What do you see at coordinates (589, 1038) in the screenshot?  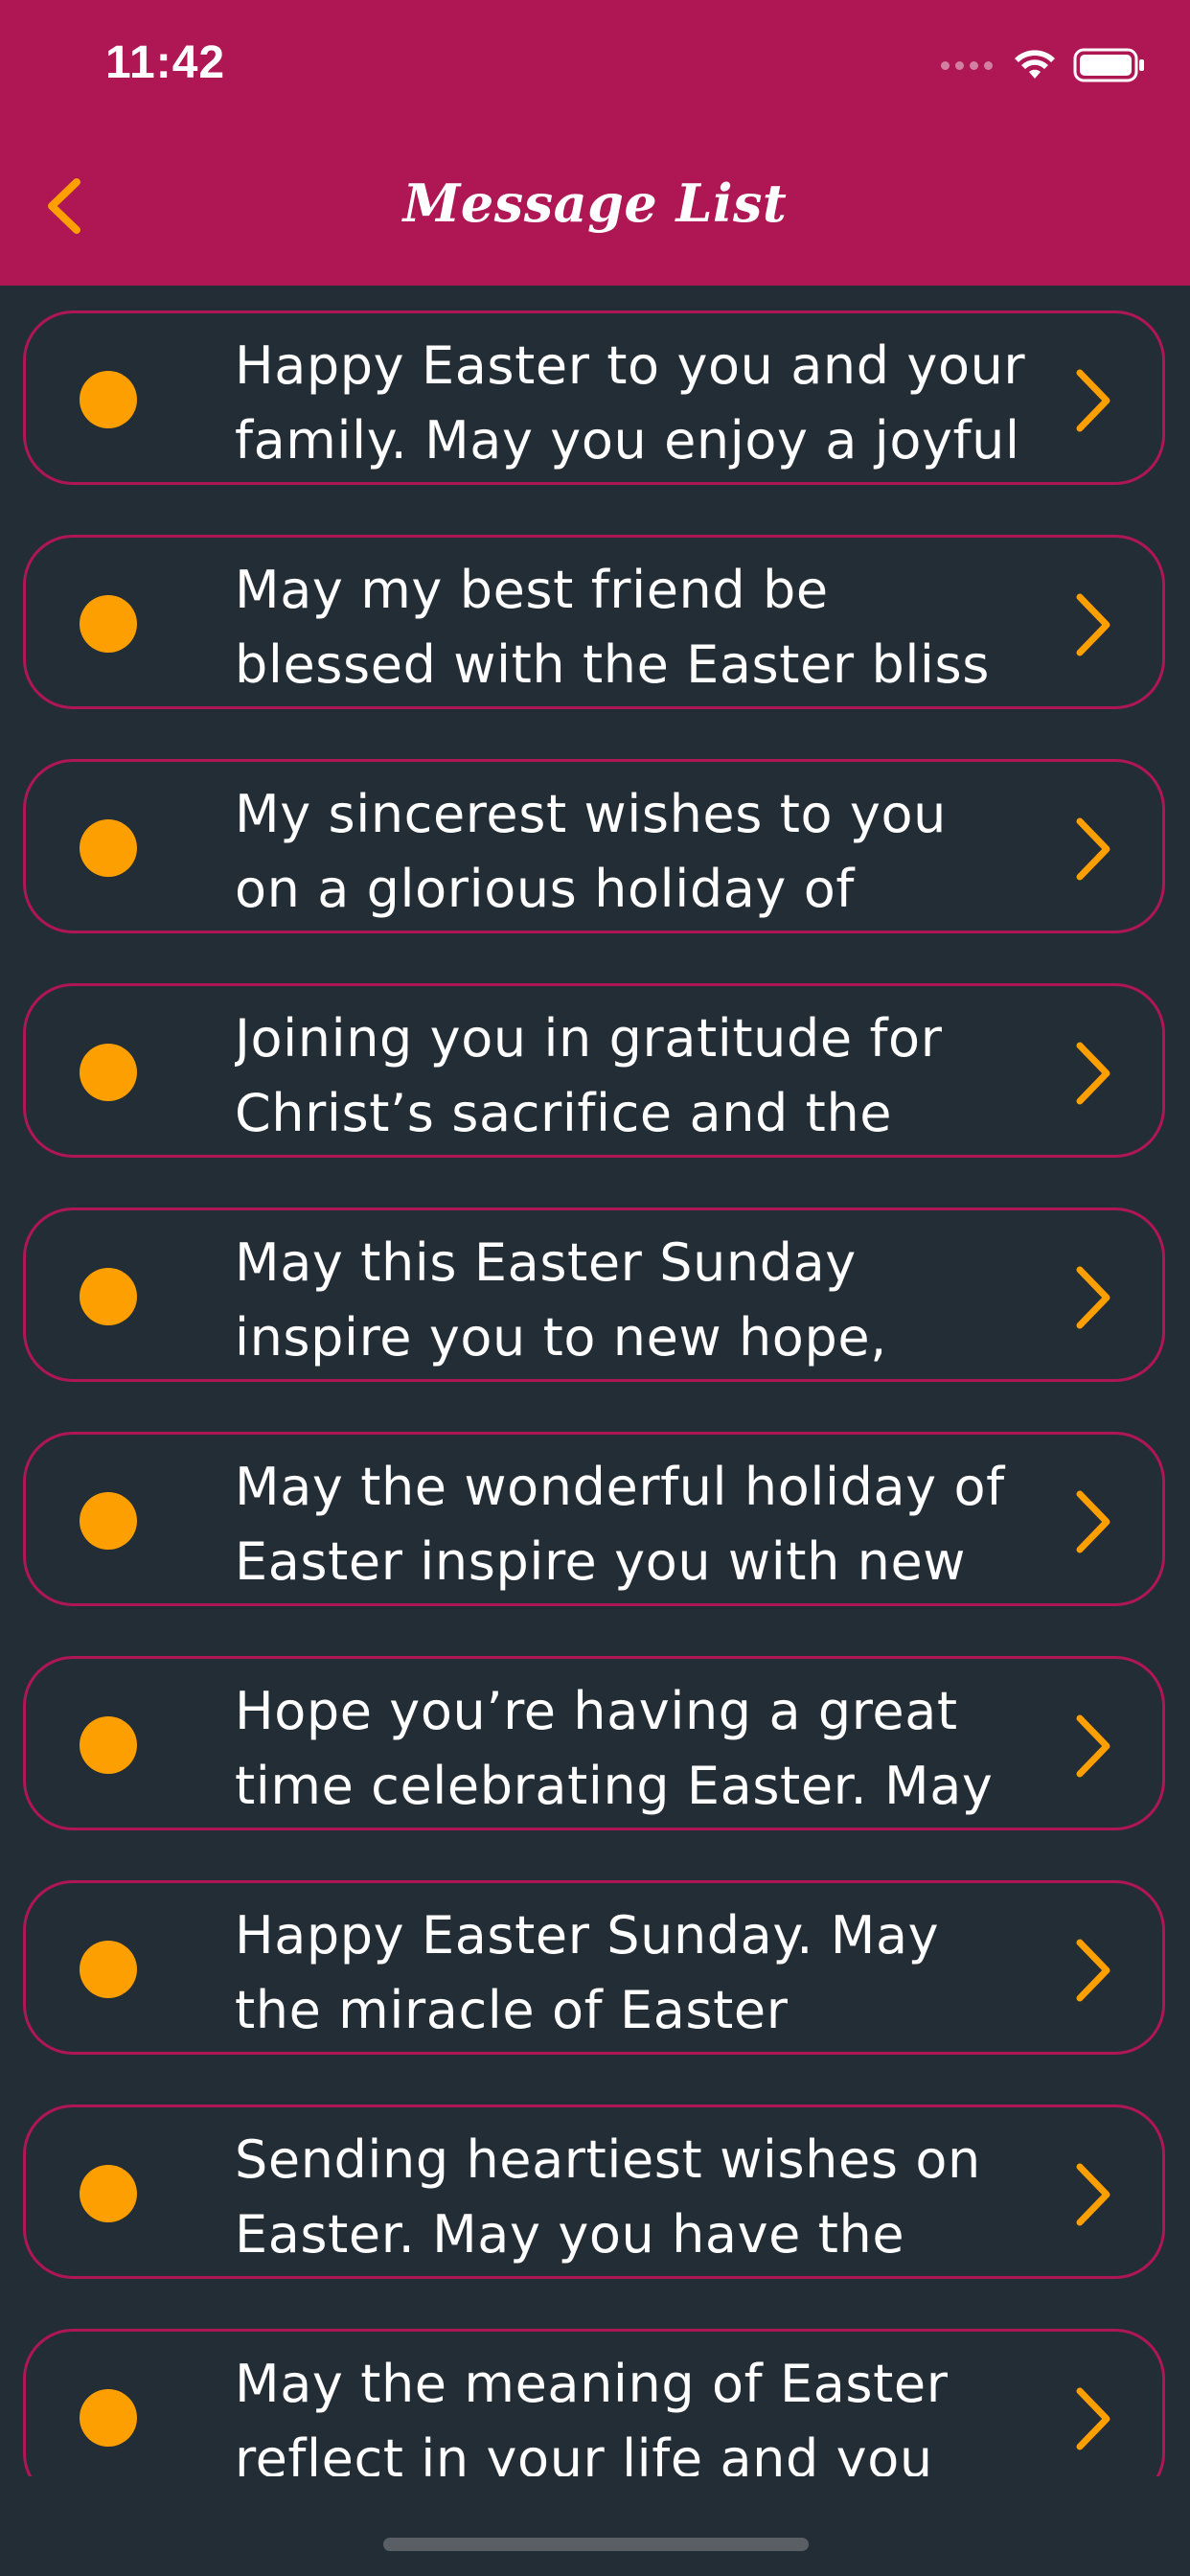 I see `message-line-1: Joining you in gratitude for` at bounding box center [589, 1038].